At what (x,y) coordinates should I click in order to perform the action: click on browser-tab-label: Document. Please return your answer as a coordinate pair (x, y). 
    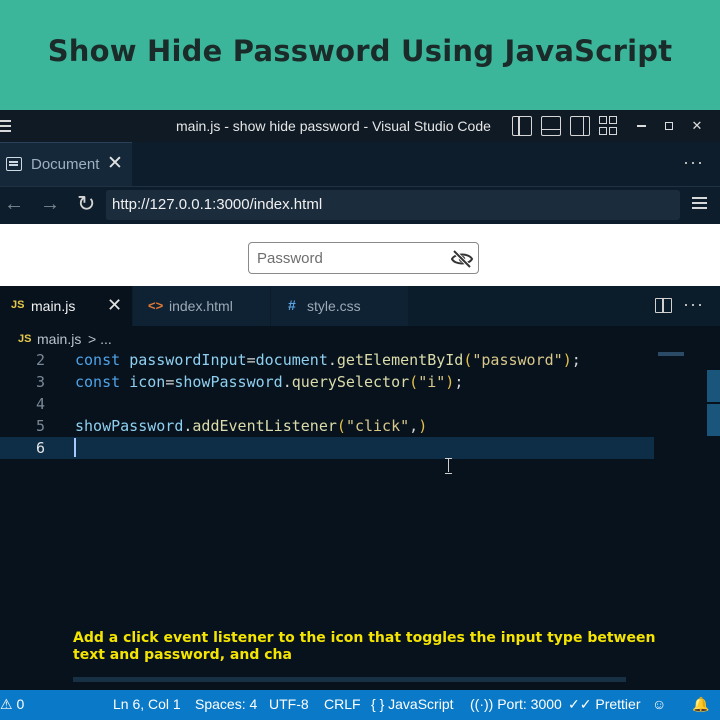
    Looking at the image, I should click on (65, 164).